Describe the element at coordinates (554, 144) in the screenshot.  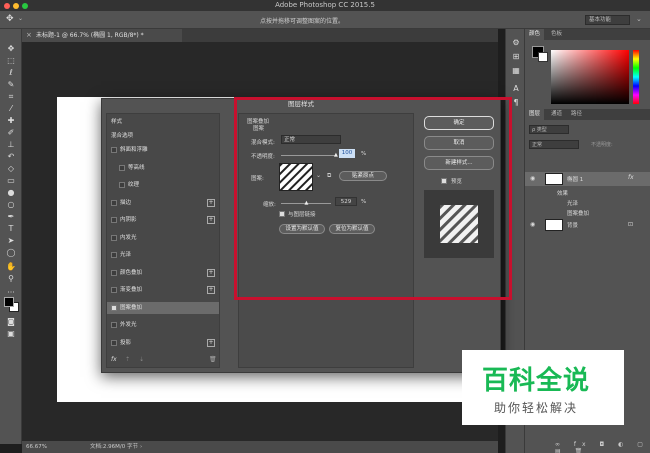
I see `layer-blend-mode-select: 正常` at that location.